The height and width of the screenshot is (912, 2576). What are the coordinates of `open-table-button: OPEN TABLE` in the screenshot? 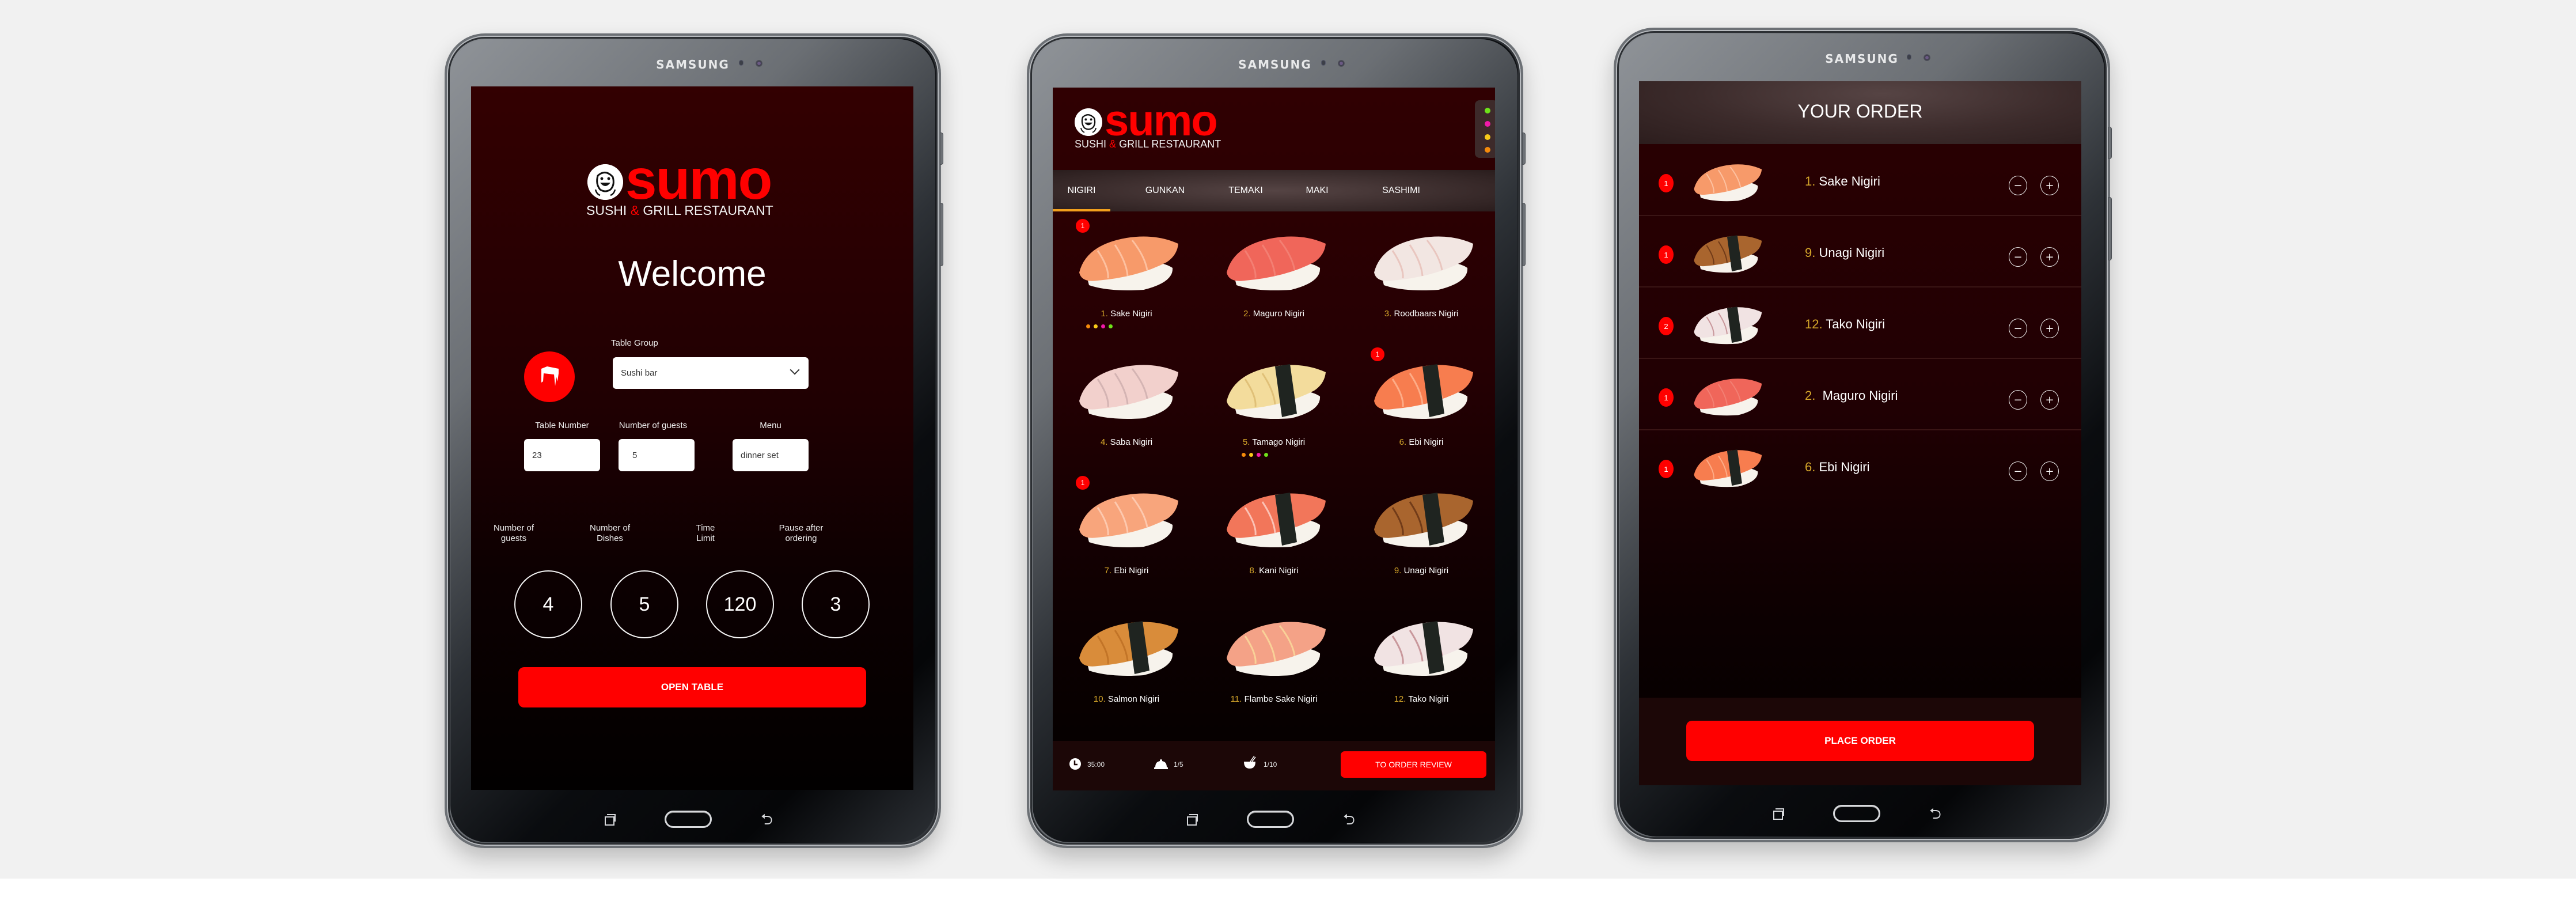 It's located at (692, 687).